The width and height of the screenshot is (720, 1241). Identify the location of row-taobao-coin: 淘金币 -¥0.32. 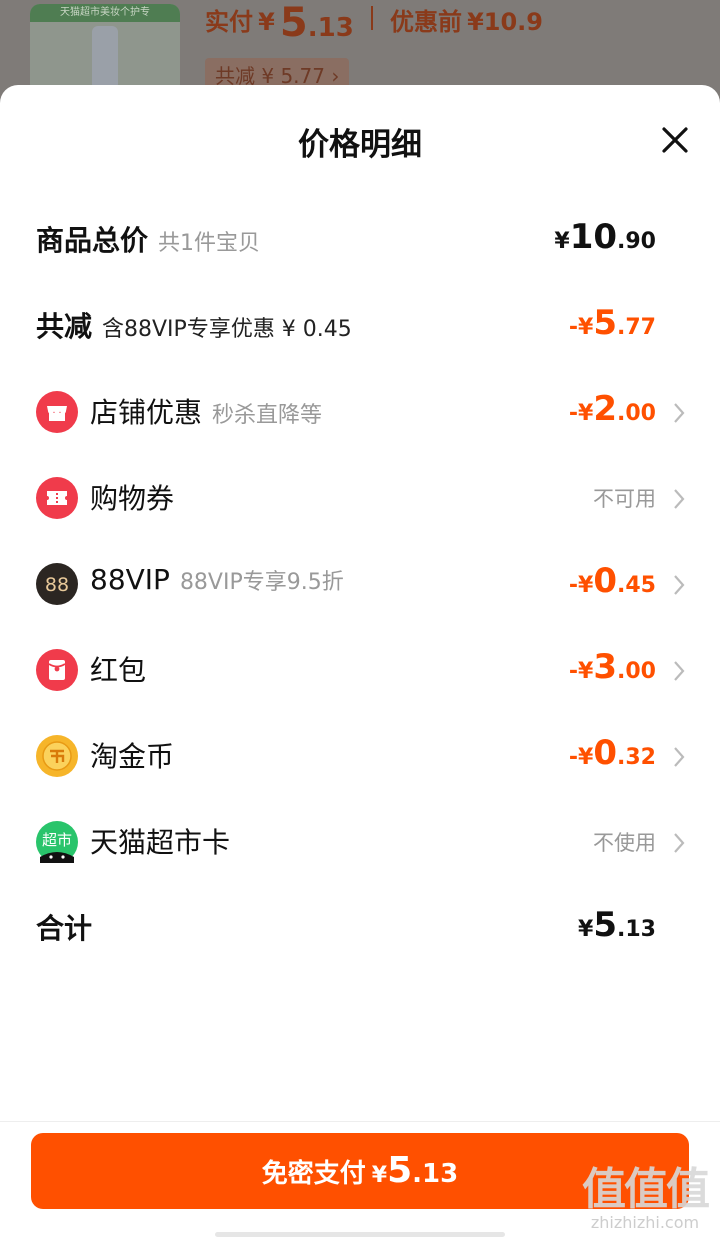
(360, 757).